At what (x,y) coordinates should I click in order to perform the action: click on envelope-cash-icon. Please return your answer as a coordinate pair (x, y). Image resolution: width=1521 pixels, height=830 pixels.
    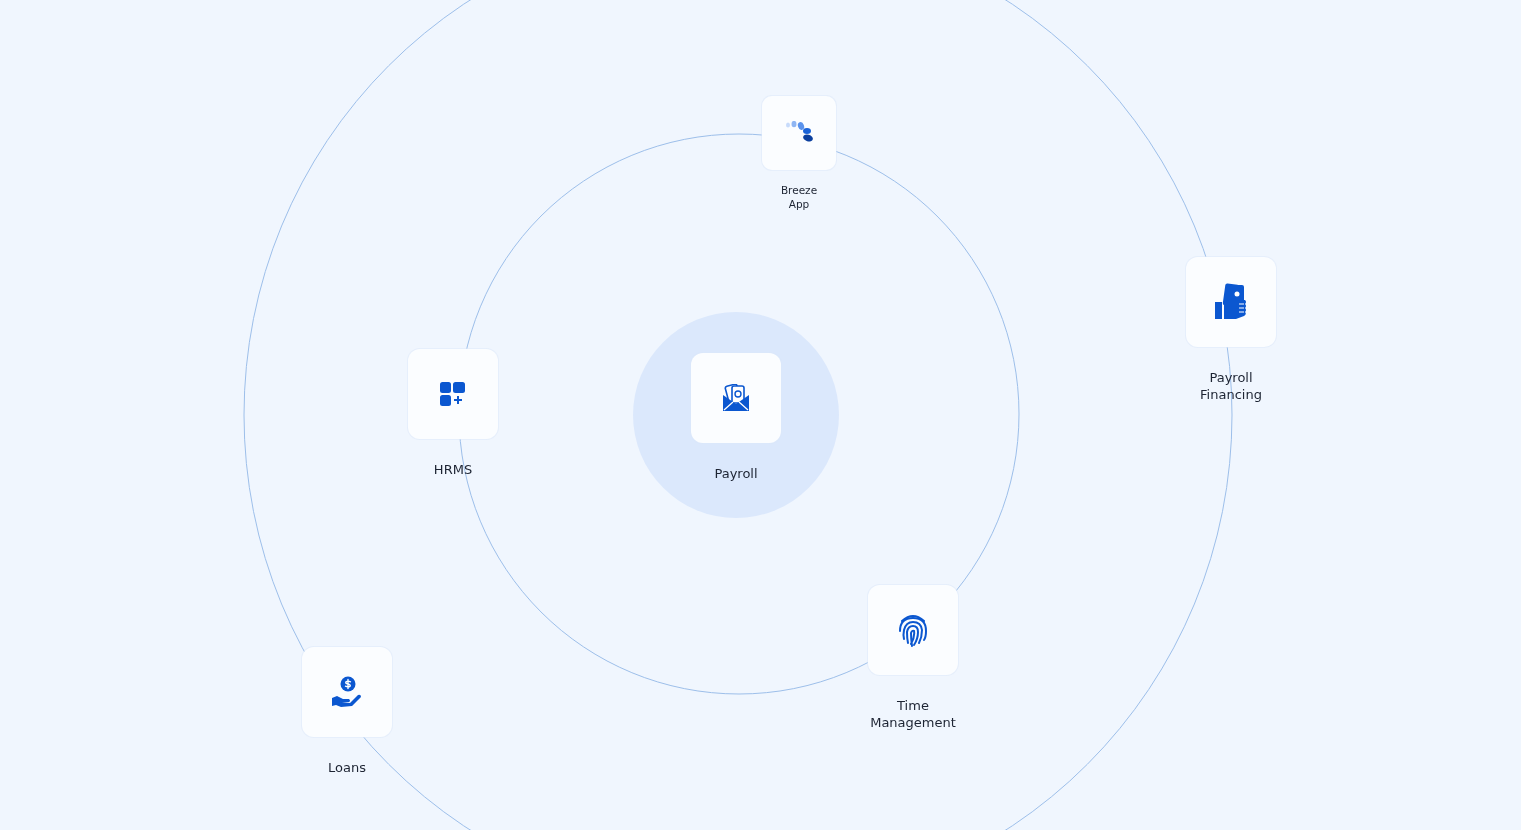
    Looking at the image, I should click on (736, 398).